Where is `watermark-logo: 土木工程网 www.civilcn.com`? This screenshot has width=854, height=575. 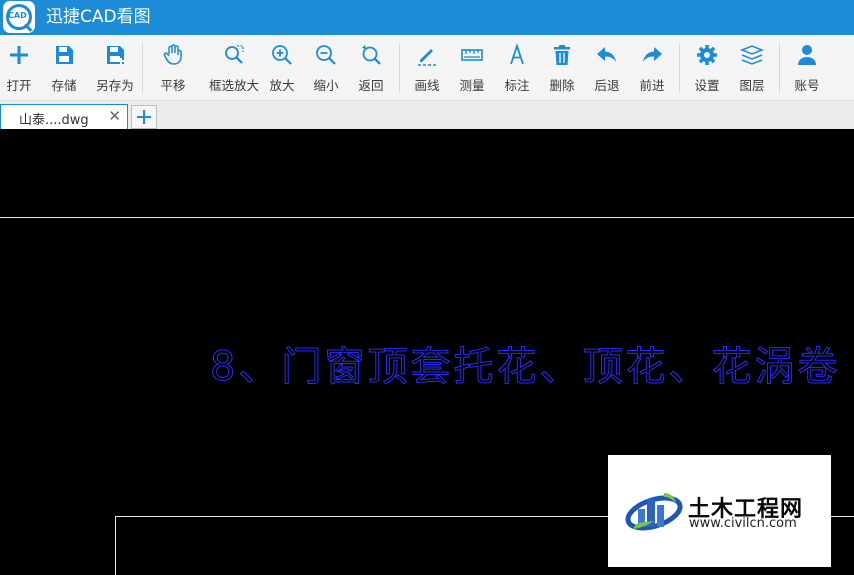
watermark-logo: 土木工程网 www.civilcn.com is located at coordinates (719, 511).